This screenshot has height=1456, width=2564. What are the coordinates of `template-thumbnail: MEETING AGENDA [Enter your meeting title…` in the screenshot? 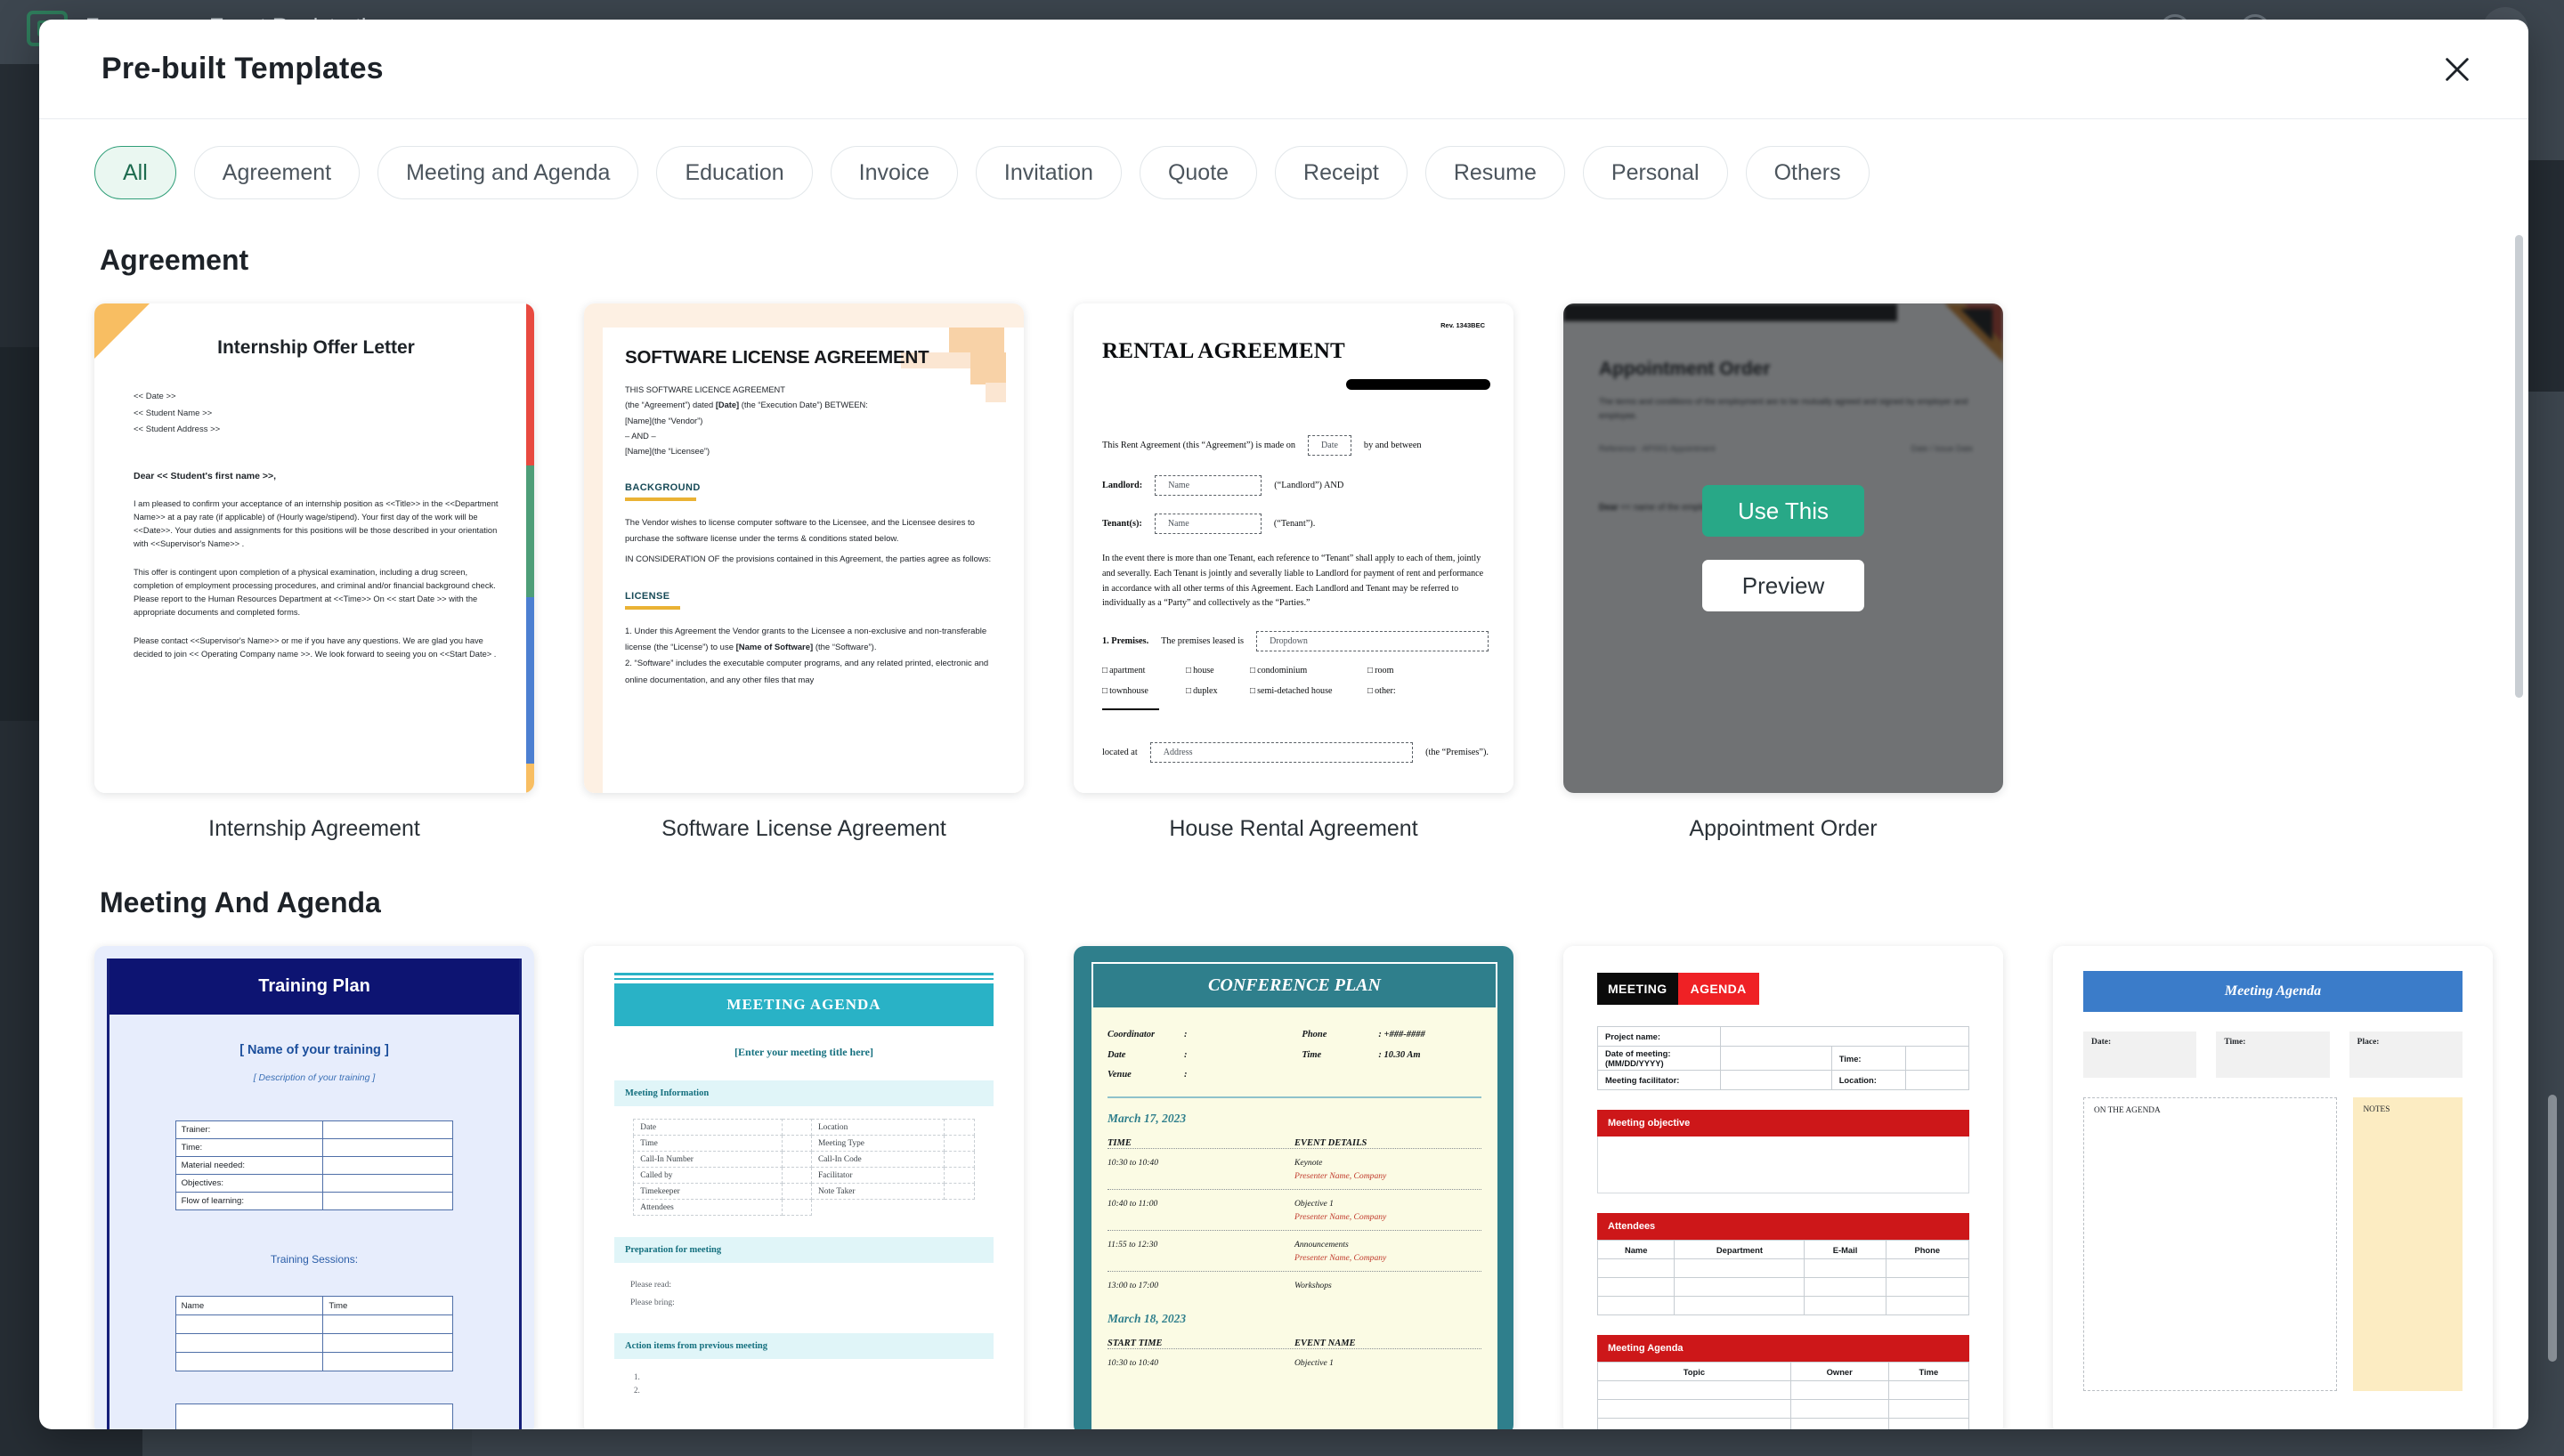 It's located at (804, 1187).